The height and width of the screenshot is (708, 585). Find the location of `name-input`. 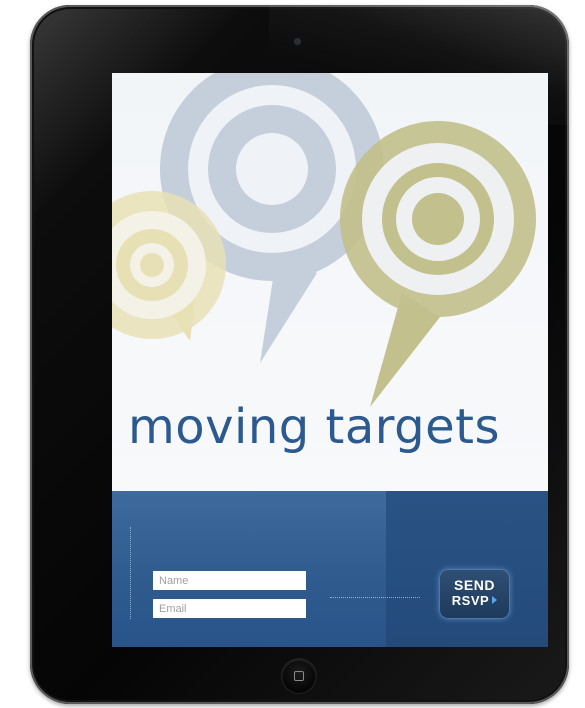

name-input is located at coordinates (229, 580).